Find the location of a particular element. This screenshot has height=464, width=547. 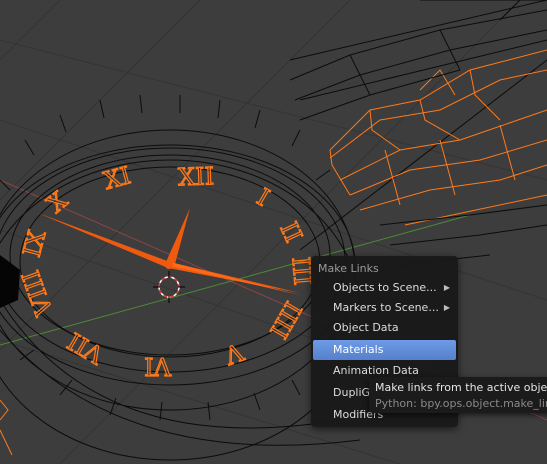

crown-shadow is located at coordinates (10, 281).